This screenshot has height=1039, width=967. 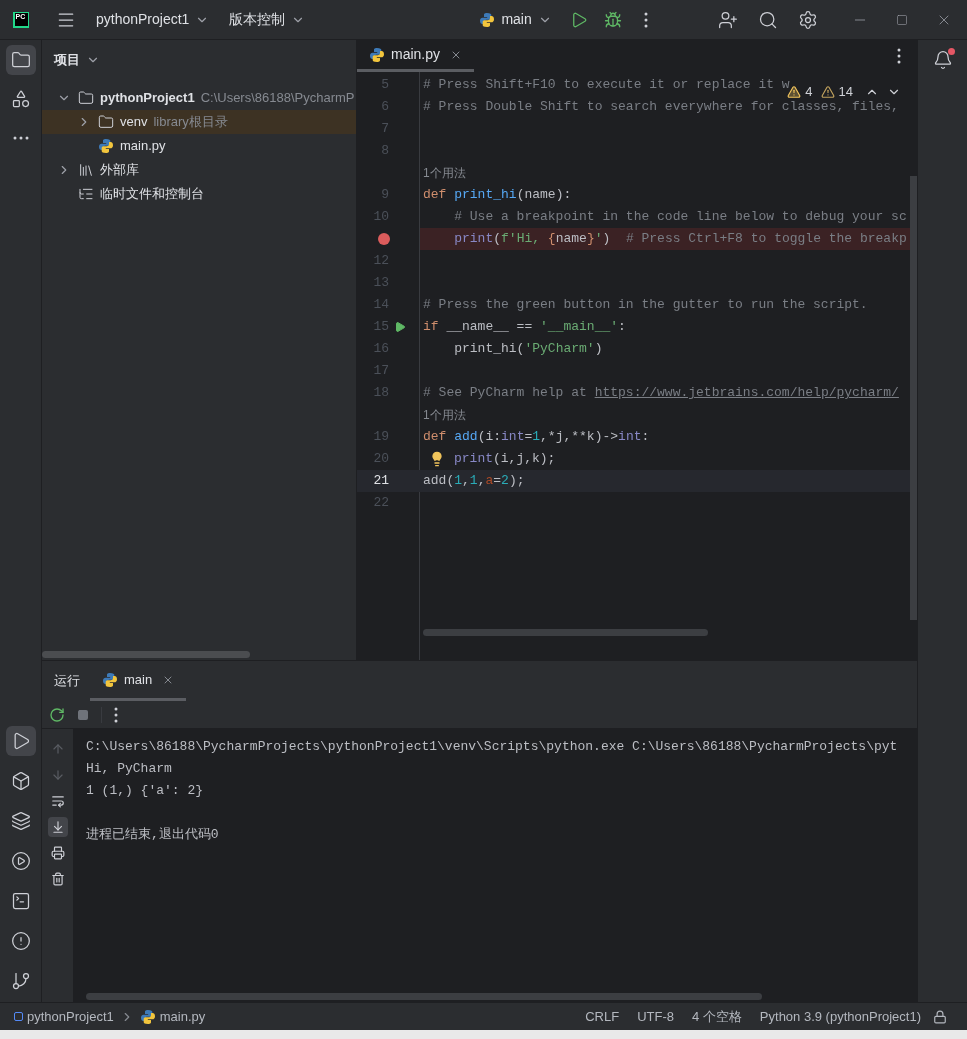 What do you see at coordinates (199, 146) in the screenshot?
I see `tree-item: main.py` at bounding box center [199, 146].